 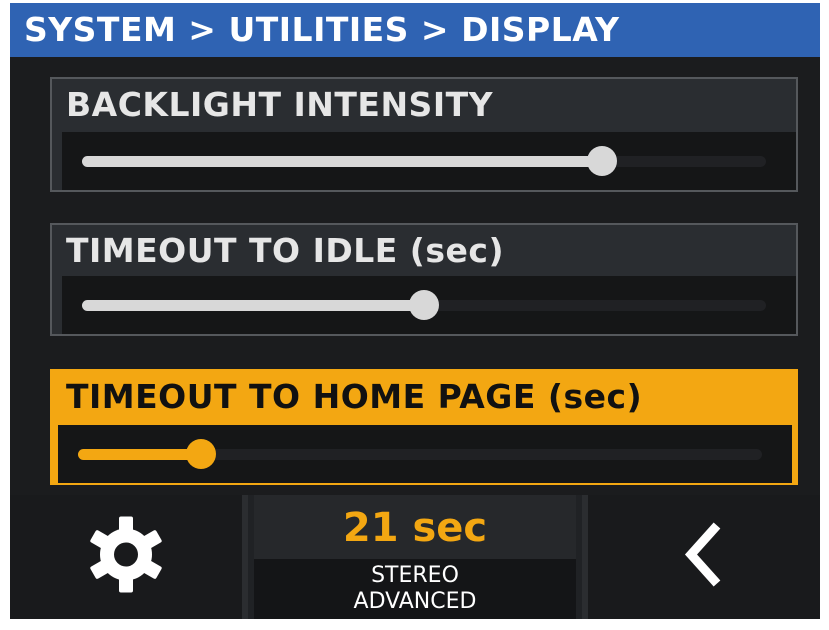 What do you see at coordinates (704, 557) in the screenshot?
I see `chevron-left-icon` at bounding box center [704, 557].